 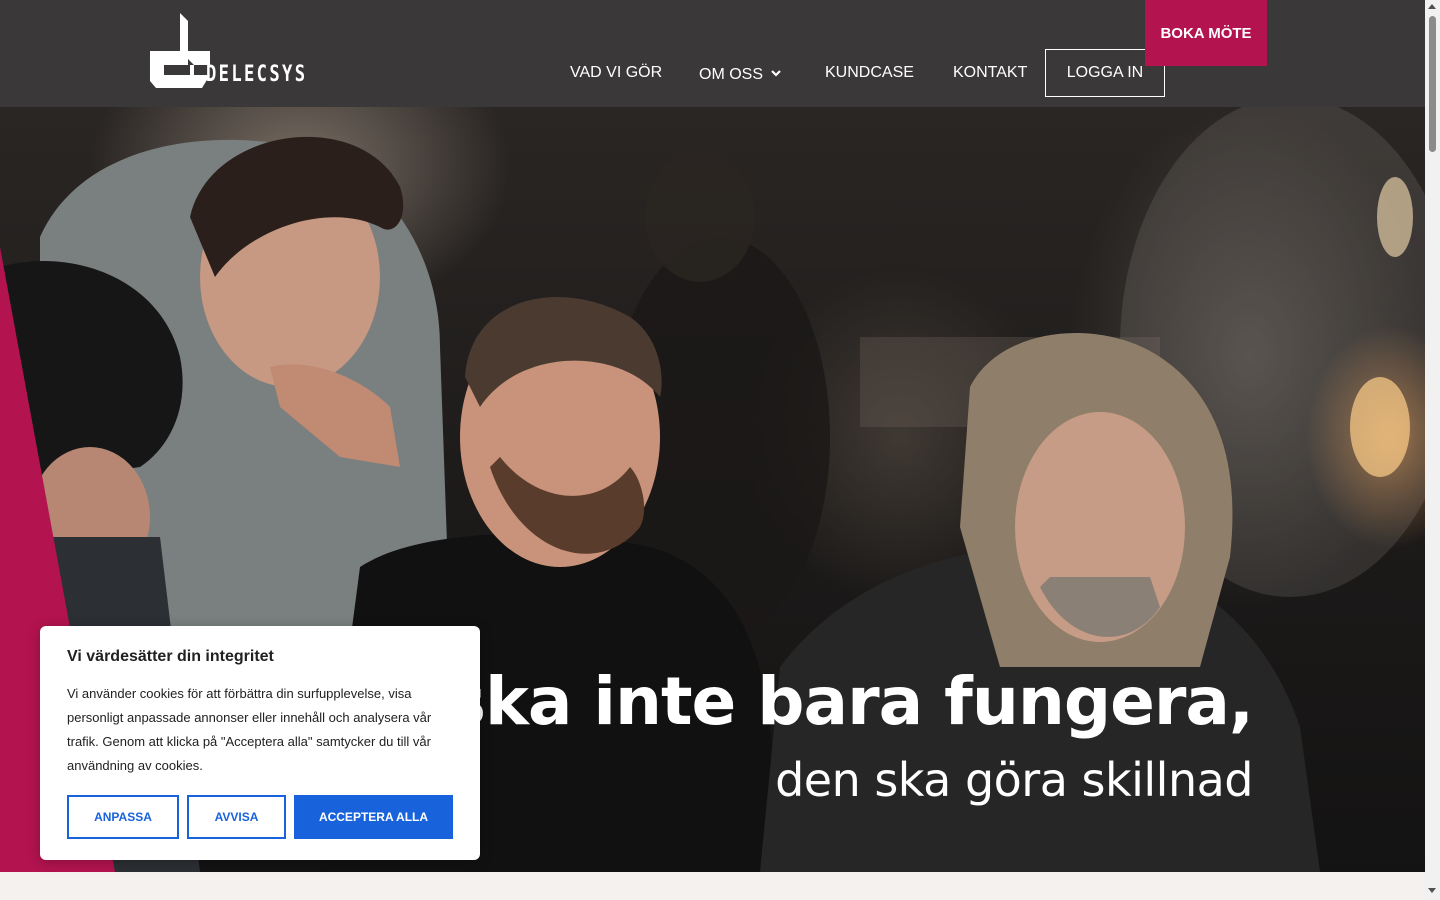 I want to click on next-section-peek, so click(x=712, y=886).